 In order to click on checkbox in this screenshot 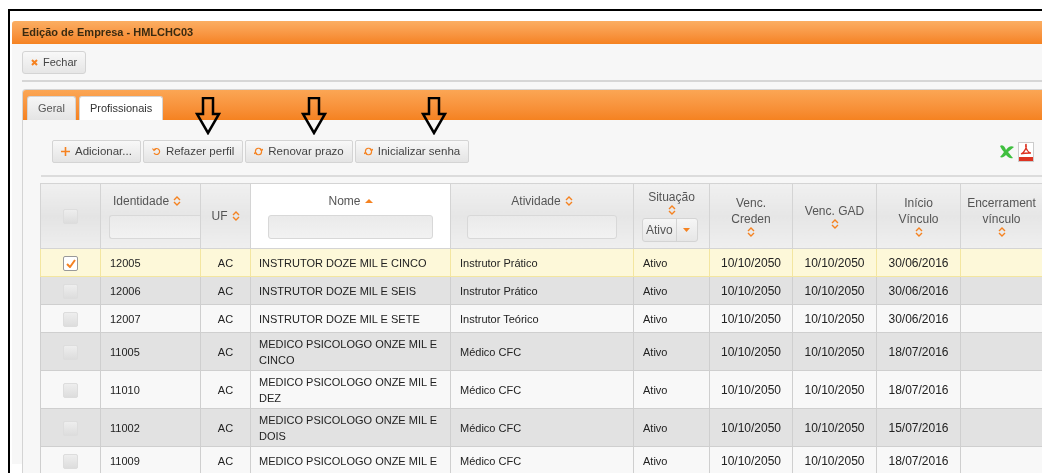, I will do `click(70, 263)`.